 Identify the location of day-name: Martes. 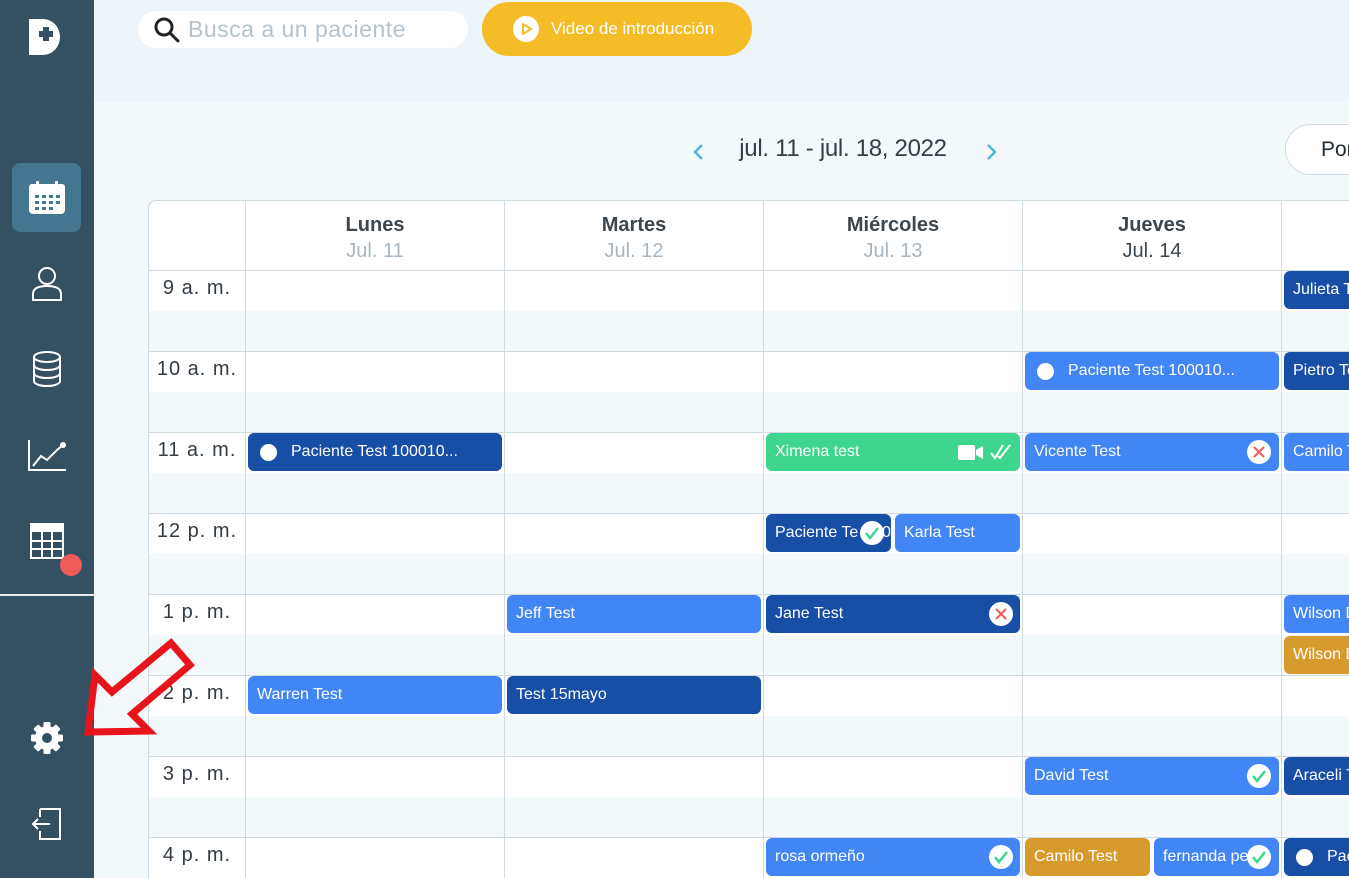
(634, 225).